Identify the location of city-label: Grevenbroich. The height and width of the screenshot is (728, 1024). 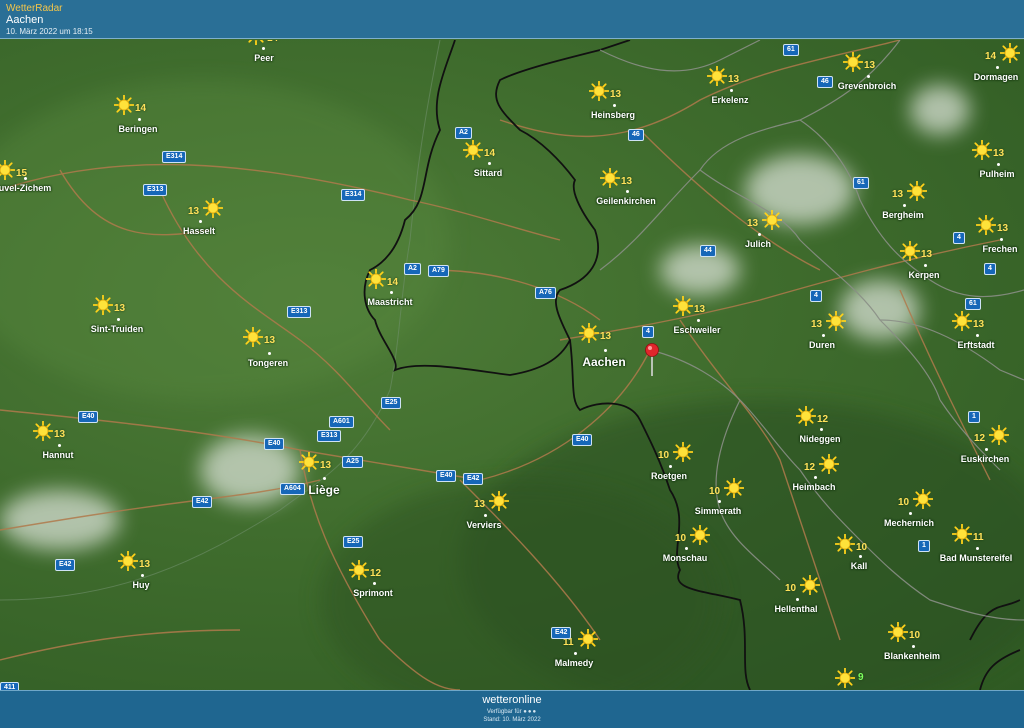
(867, 86).